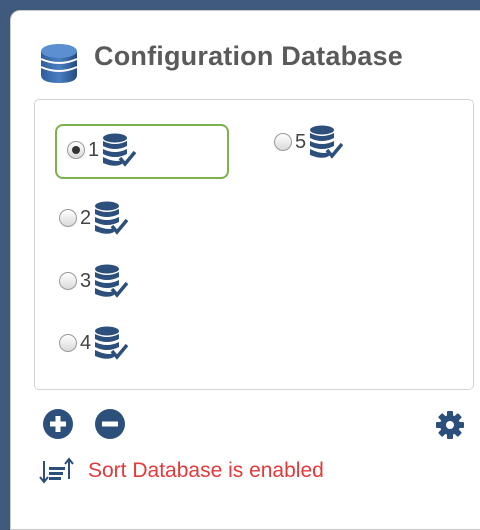  Describe the element at coordinates (248, 56) in the screenshot. I see `panel-title: Configuration Database` at that location.